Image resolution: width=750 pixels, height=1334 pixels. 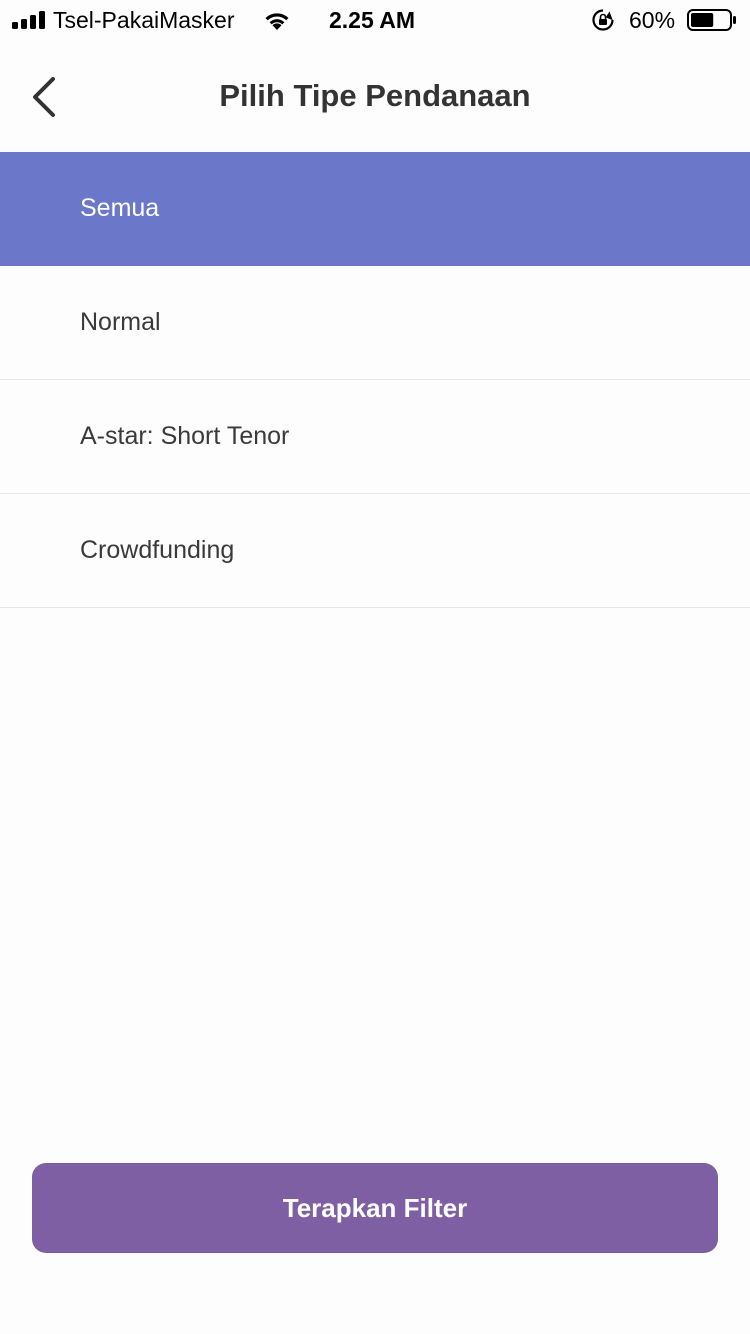 I want to click on clock: 2.25 AM, so click(x=372, y=20).